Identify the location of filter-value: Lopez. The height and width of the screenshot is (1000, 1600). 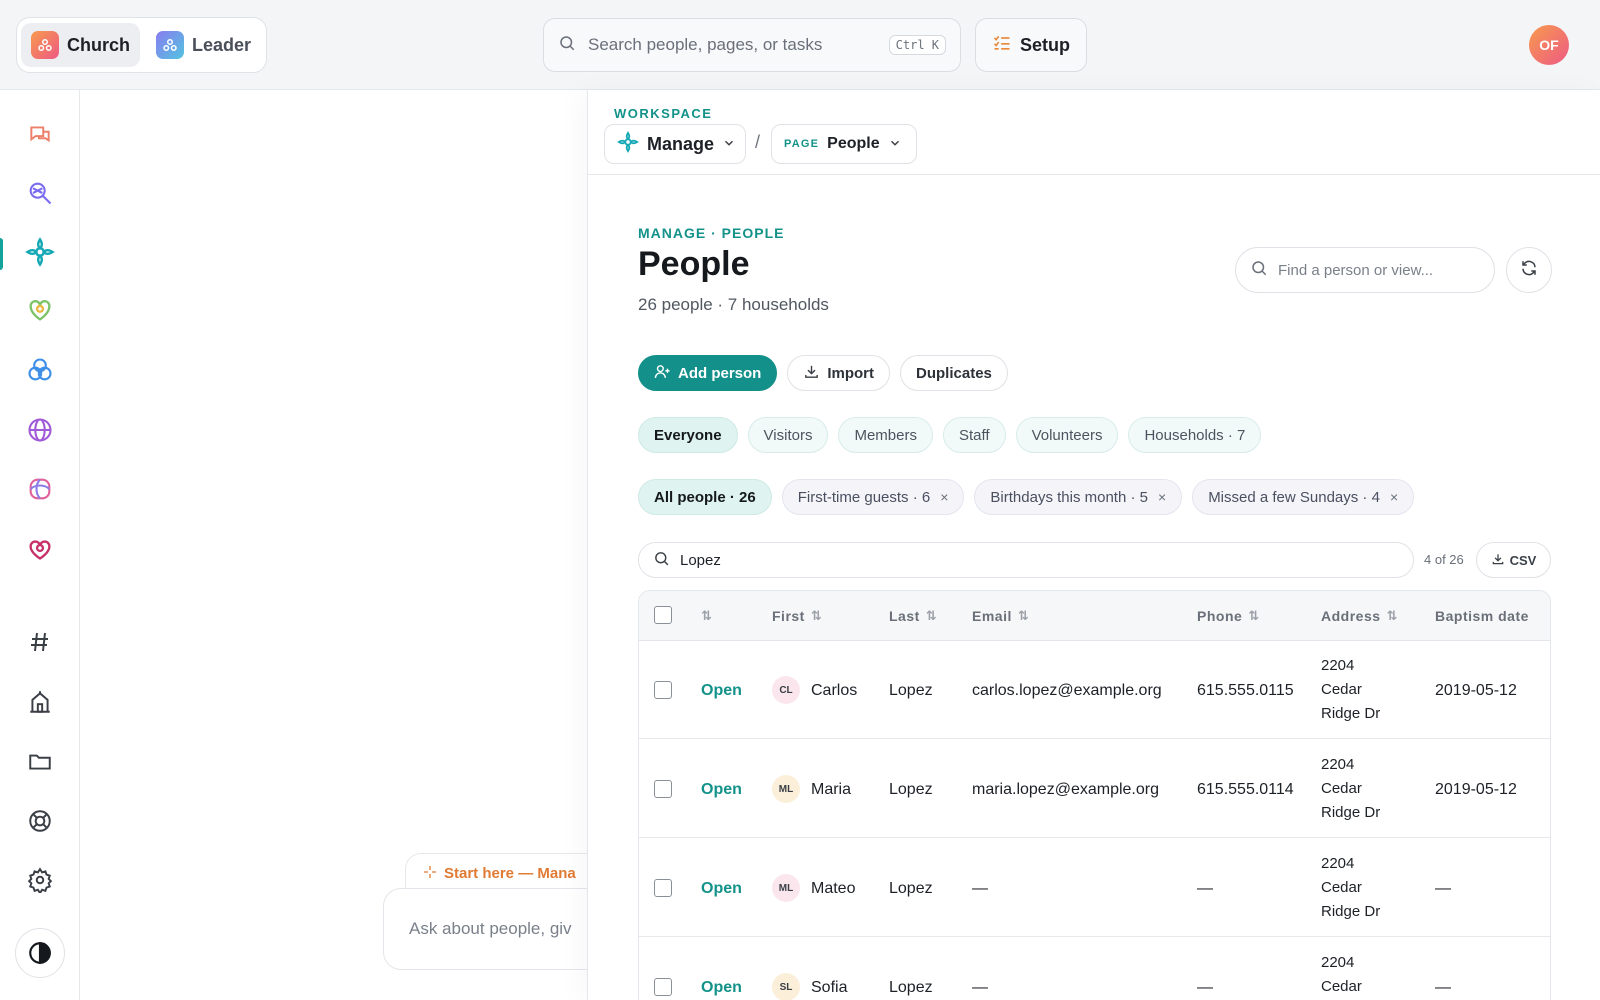
(700, 560).